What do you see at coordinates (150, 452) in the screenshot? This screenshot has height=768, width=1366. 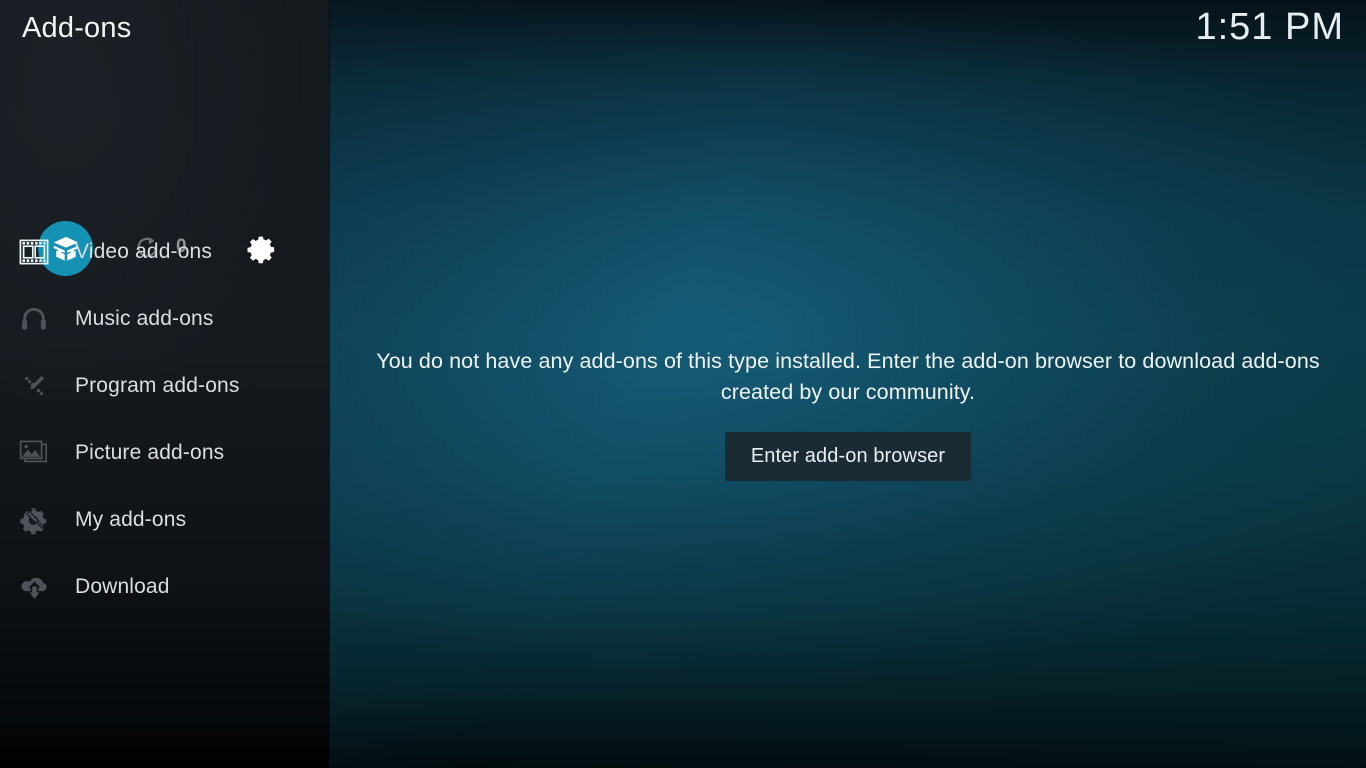 I see `sidebar-item-label: Picture add-ons` at bounding box center [150, 452].